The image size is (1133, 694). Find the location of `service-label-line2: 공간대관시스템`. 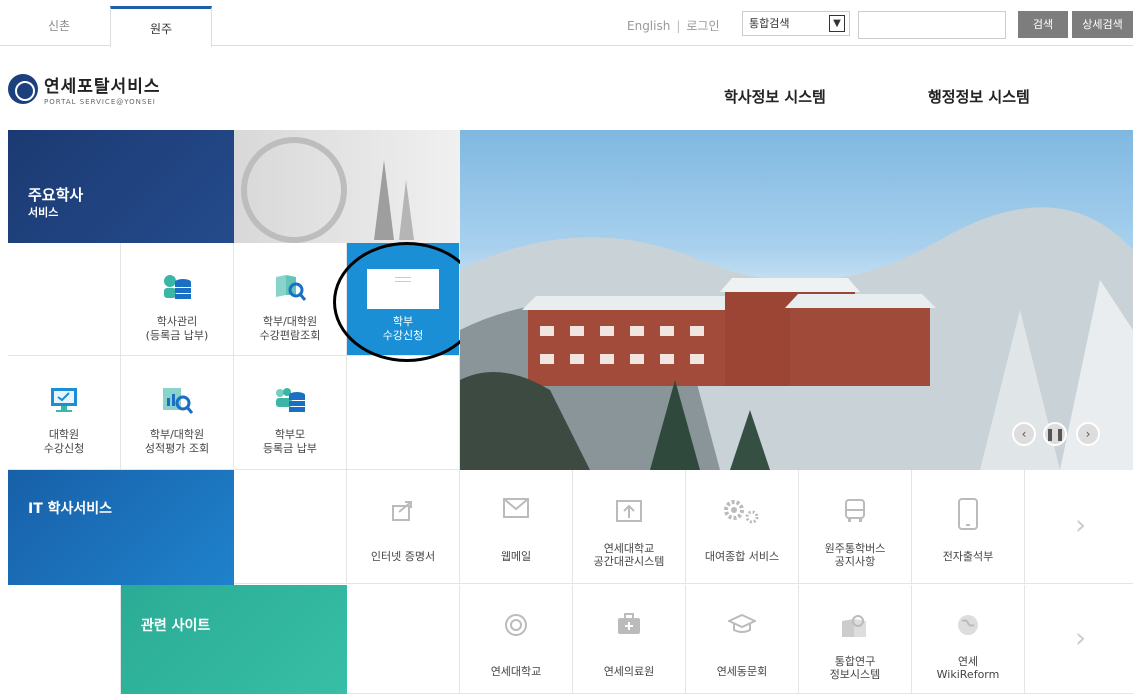

service-label-line2: 공간대관시스템 is located at coordinates (629, 561).